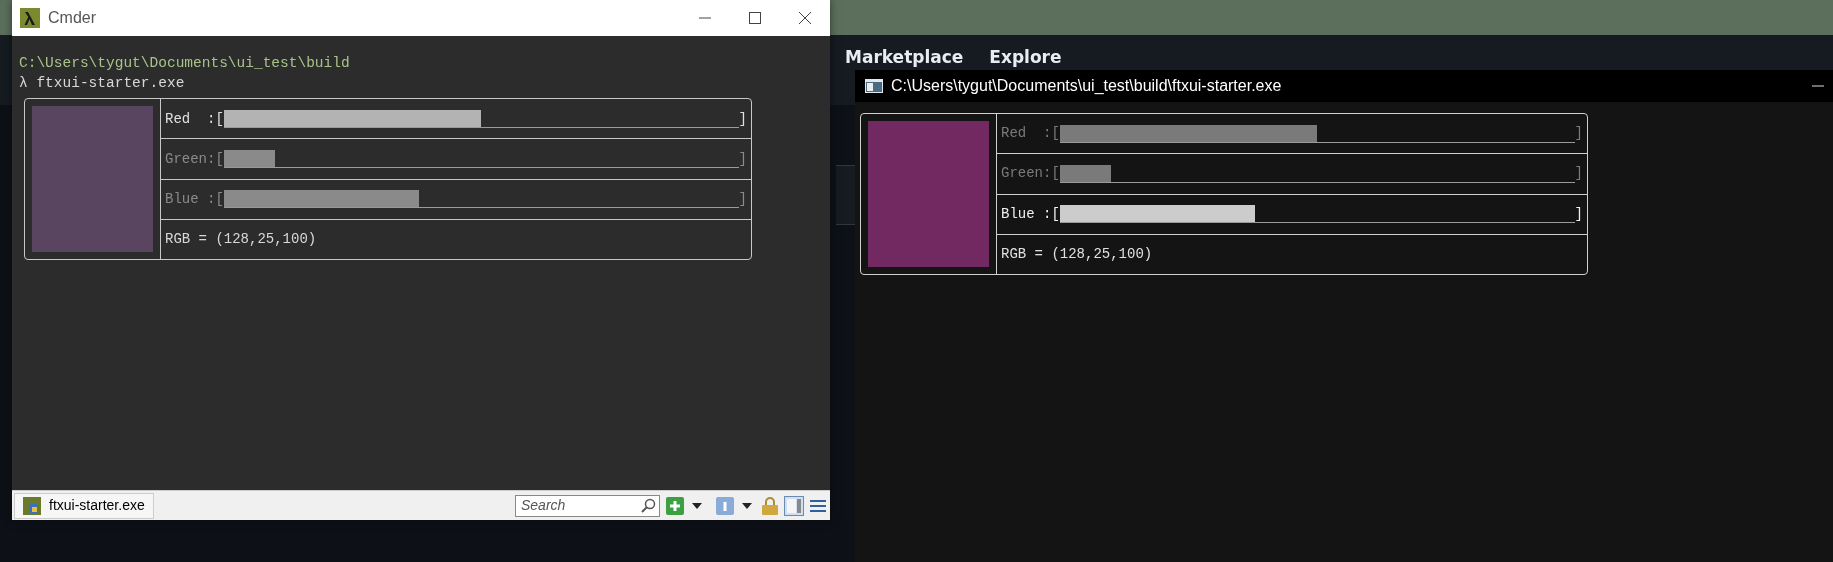 The width and height of the screenshot is (1833, 562). I want to click on panel-icon, so click(794, 505).